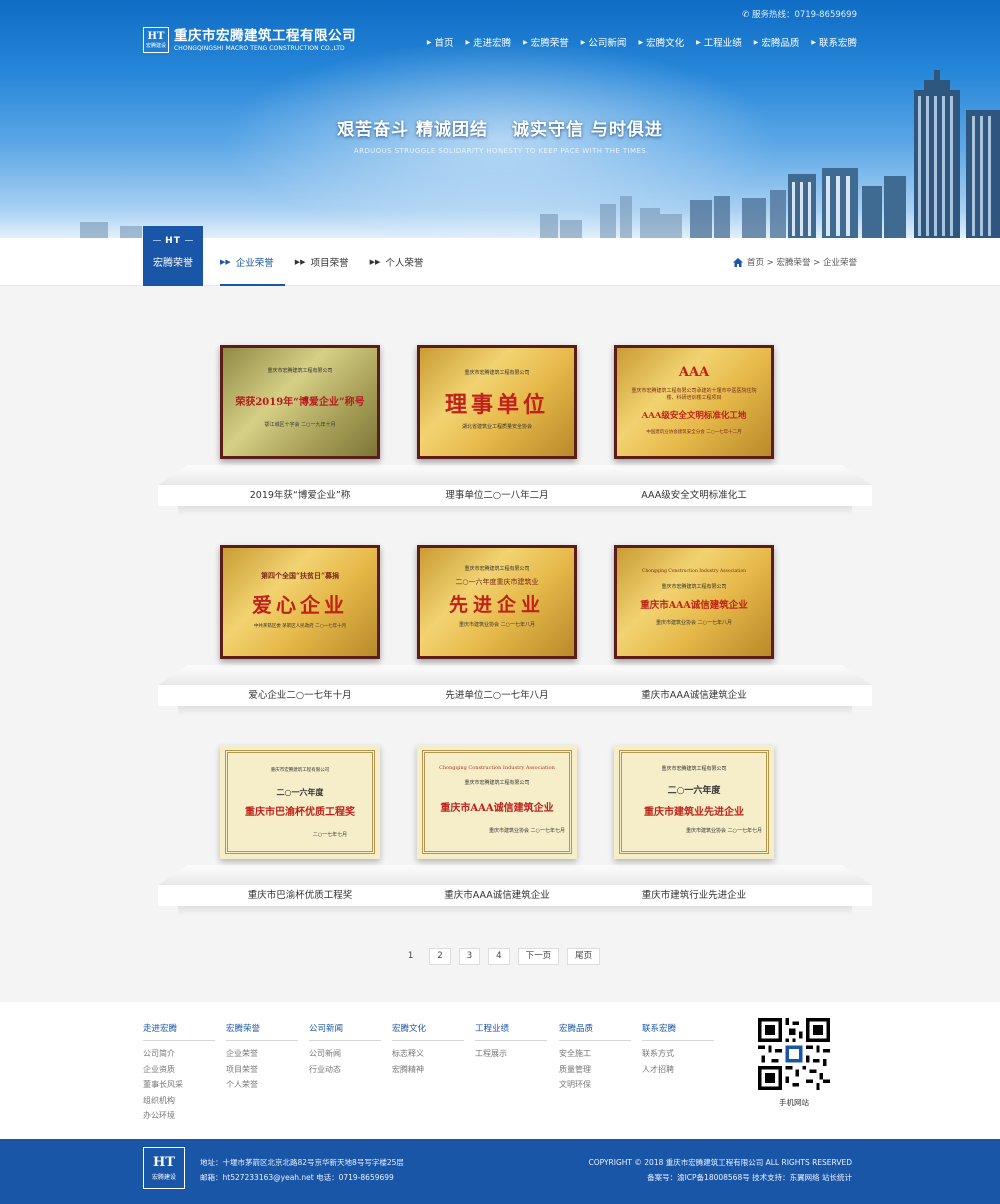 This screenshot has height=1204, width=1000. What do you see at coordinates (410, 956) in the screenshot?
I see `page-1-current: 1` at bounding box center [410, 956].